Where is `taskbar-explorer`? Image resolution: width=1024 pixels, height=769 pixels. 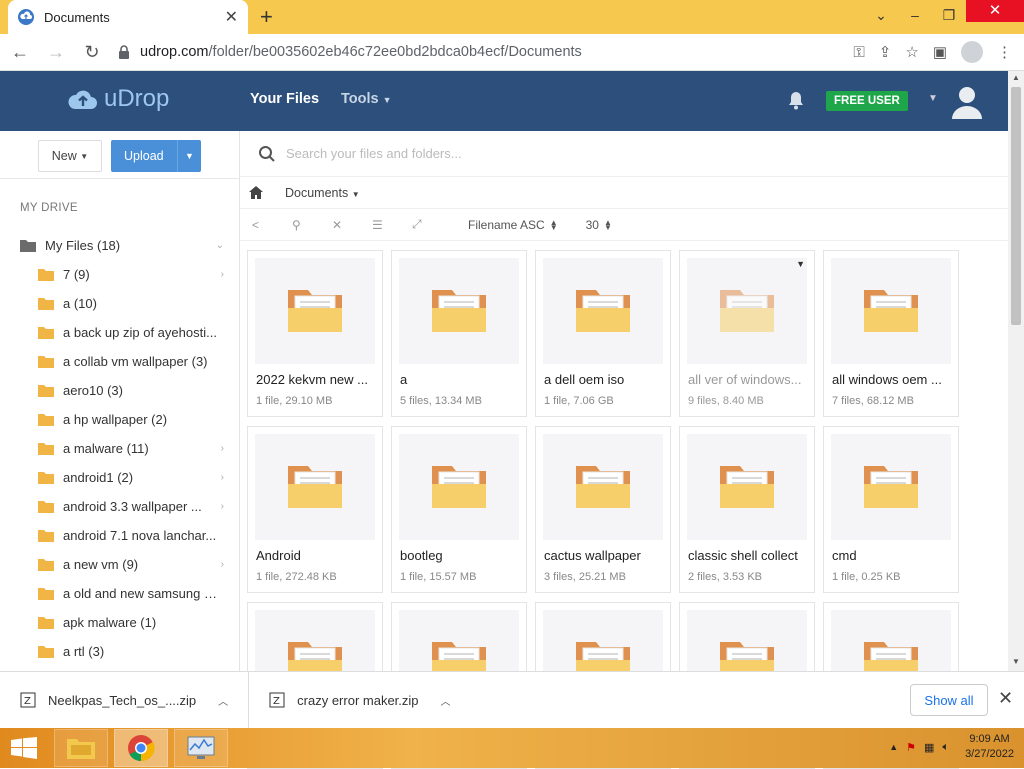 taskbar-explorer is located at coordinates (81, 748).